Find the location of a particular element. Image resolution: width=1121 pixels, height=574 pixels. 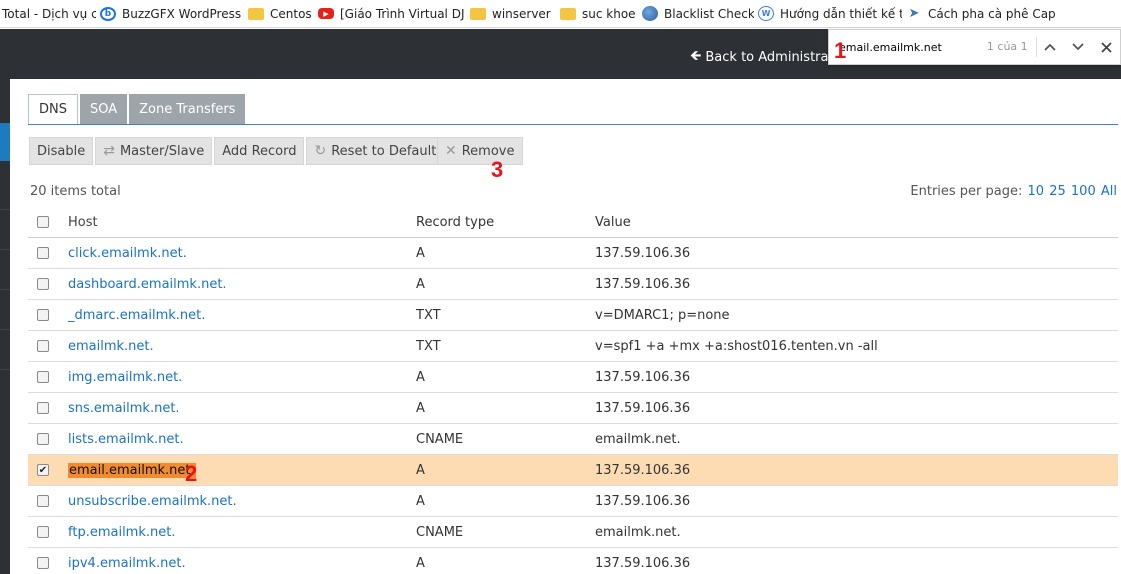

bookmark-buzzgfx: b BuzzGFX WordPress / is located at coordinates (170, 13).